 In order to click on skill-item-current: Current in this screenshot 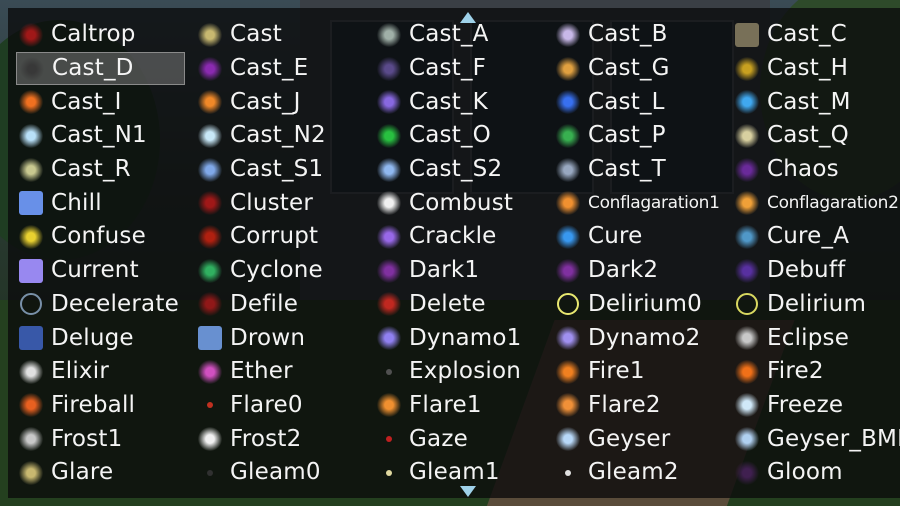, I will do `click(105, 271)`.